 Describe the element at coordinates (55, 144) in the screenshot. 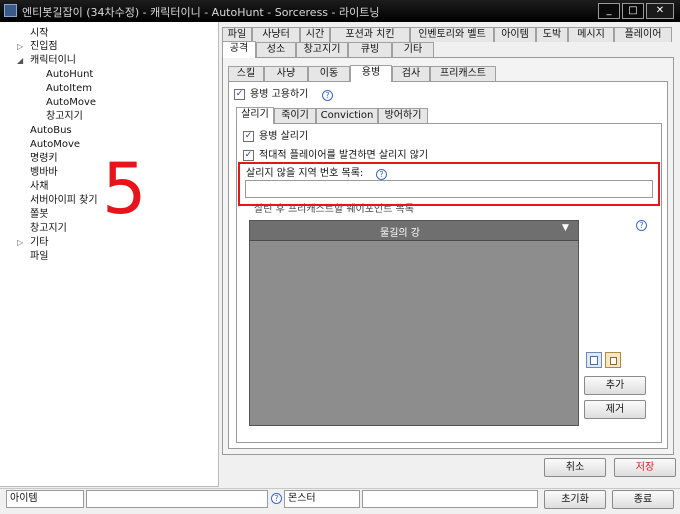

I see `tree-item-automove-2: AutoMove` at that location.